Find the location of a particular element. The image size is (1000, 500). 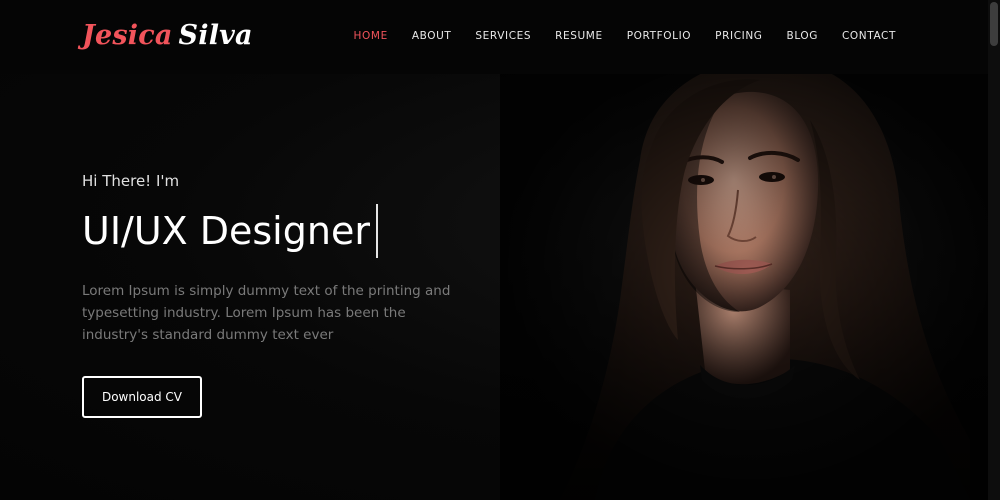

hero-role-heading: UI/UX Designer is located at coordinates (292, 231).